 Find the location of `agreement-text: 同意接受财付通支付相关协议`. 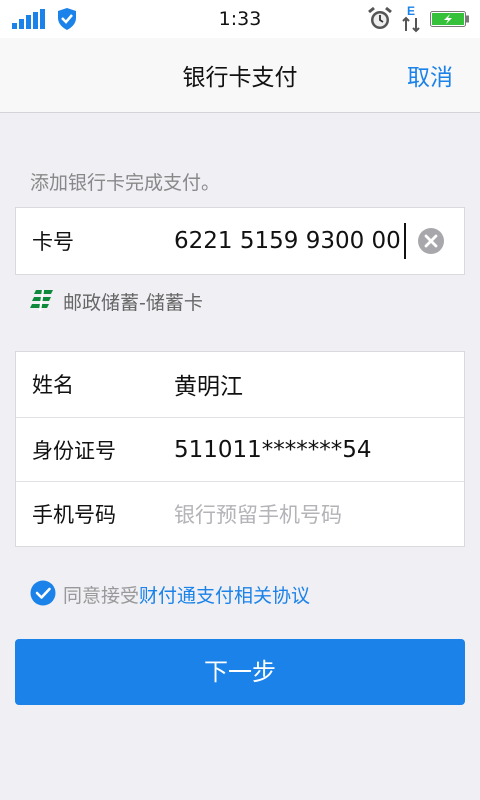

agreement-text: 同意接受财付通支付相关协议 is located at coordinates (186, 594).